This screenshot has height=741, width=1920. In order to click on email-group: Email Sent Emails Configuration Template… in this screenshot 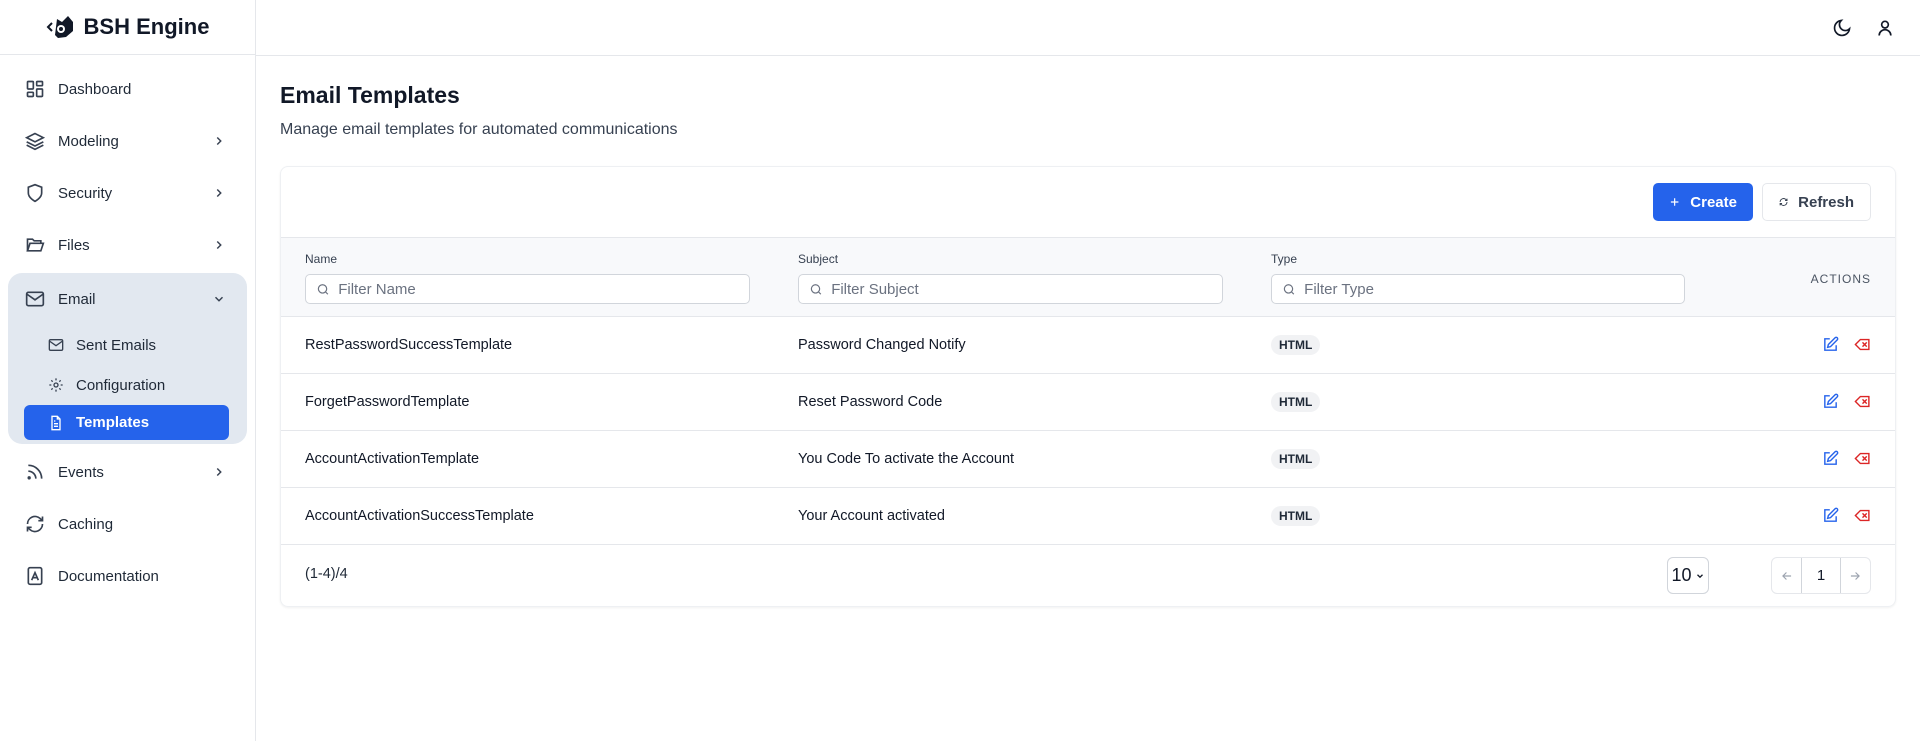, I will do `click(127, 358)`.